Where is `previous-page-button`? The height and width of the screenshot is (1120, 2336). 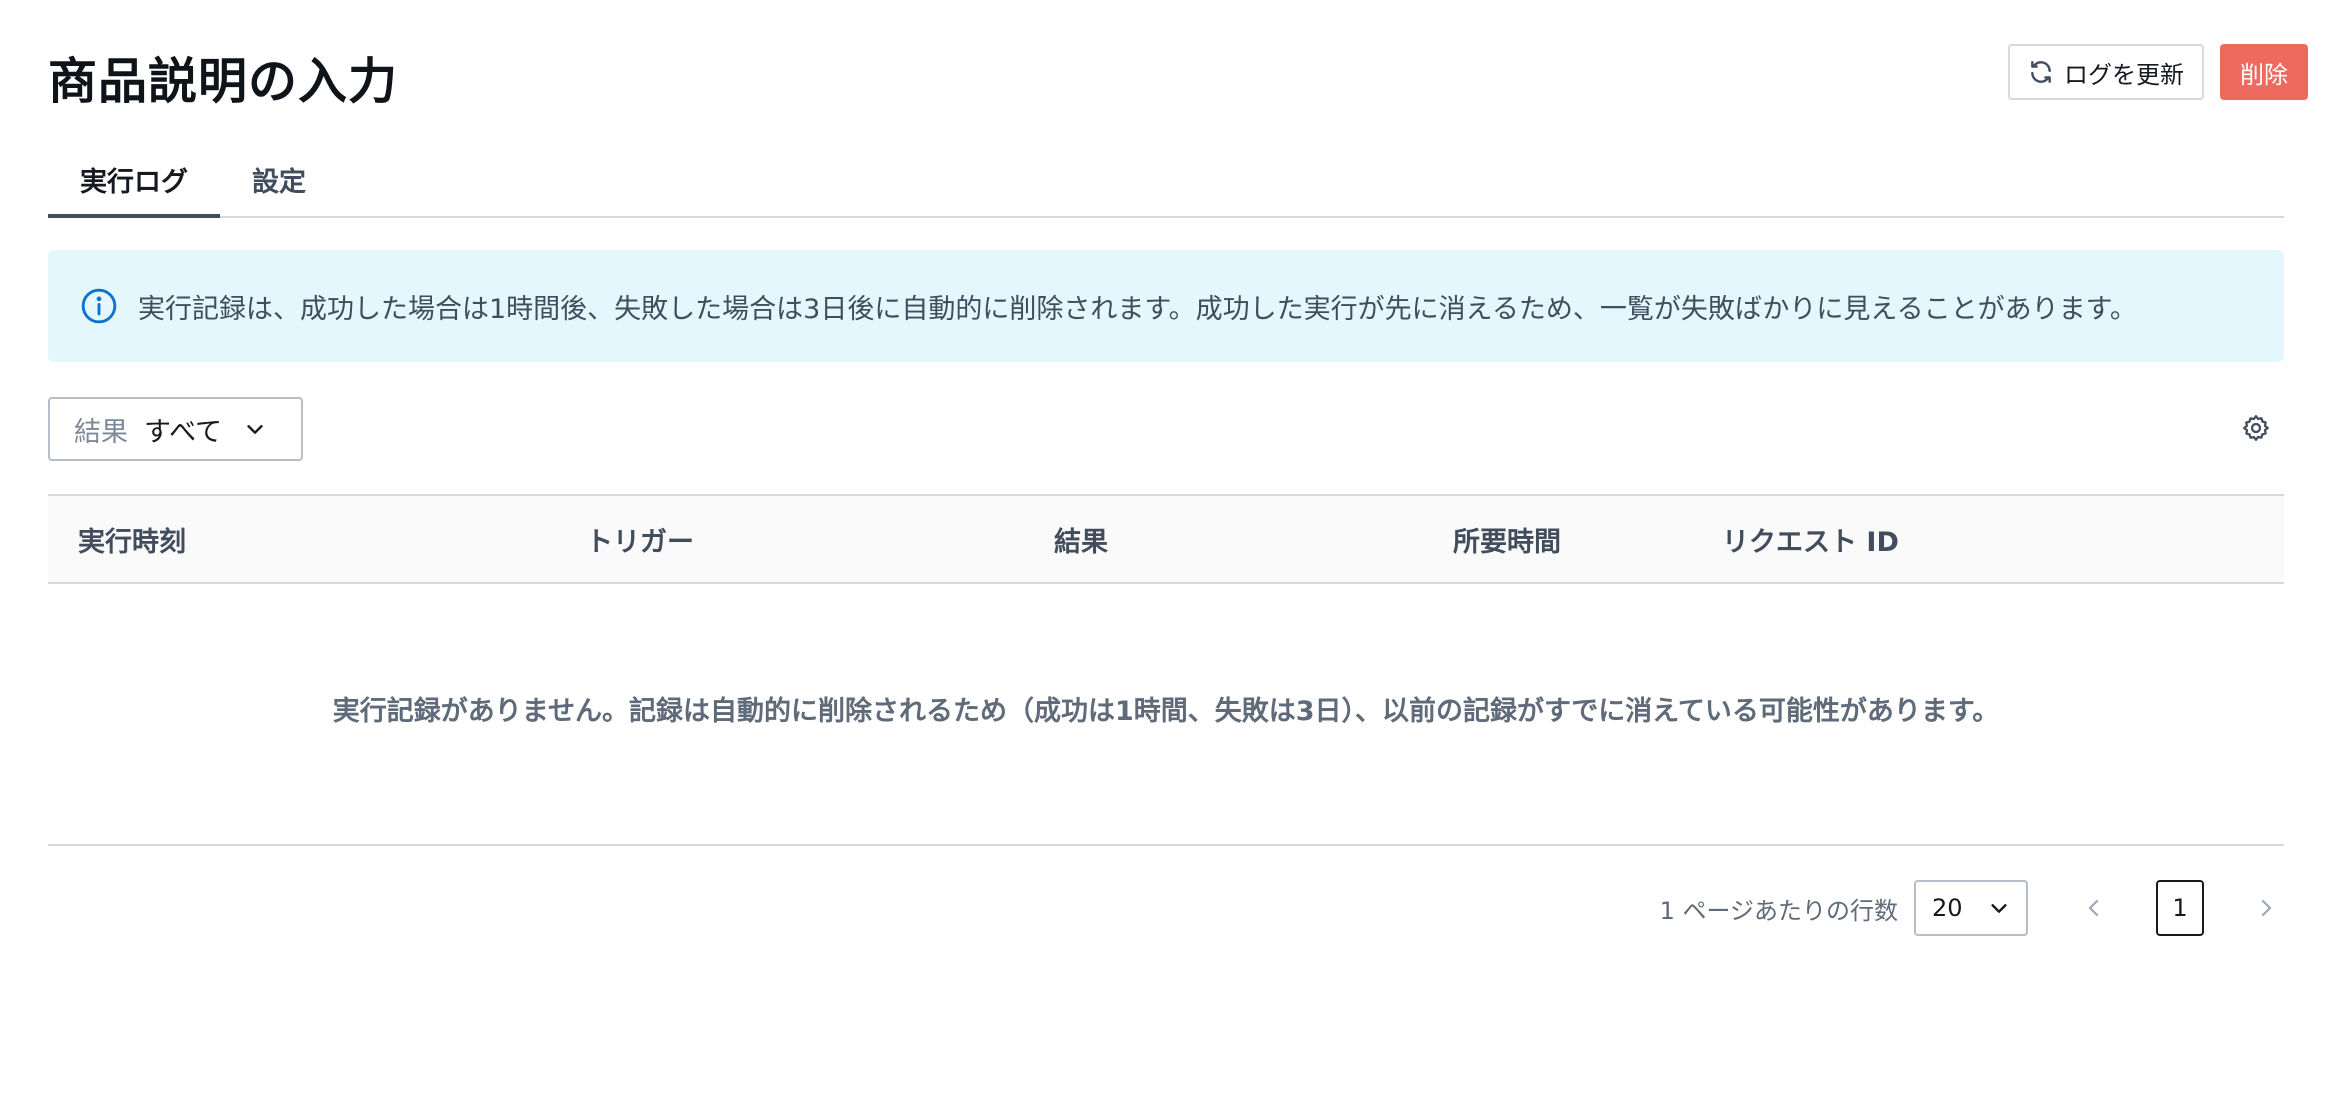 previous-page-button is located at coordinates (2094, 908).